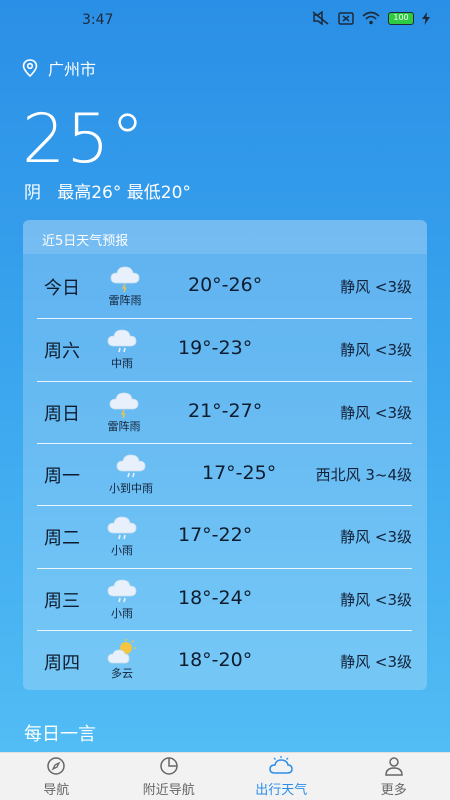 The width and height of the screenshot is (450, 800). What do you see at coordinates (281, 776) in the screenshot?
I see `nav-item-weather: 出行天气` at bounding box center [281, 776].